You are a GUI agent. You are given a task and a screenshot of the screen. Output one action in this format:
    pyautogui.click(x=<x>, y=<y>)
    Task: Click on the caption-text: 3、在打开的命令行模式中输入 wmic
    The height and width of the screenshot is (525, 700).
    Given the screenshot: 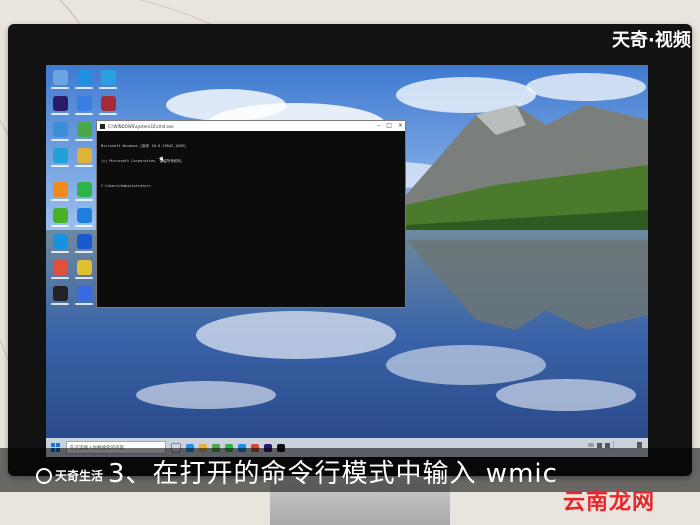 What is the action you would take?
    pyautogui.click(x=333, y=474)
    